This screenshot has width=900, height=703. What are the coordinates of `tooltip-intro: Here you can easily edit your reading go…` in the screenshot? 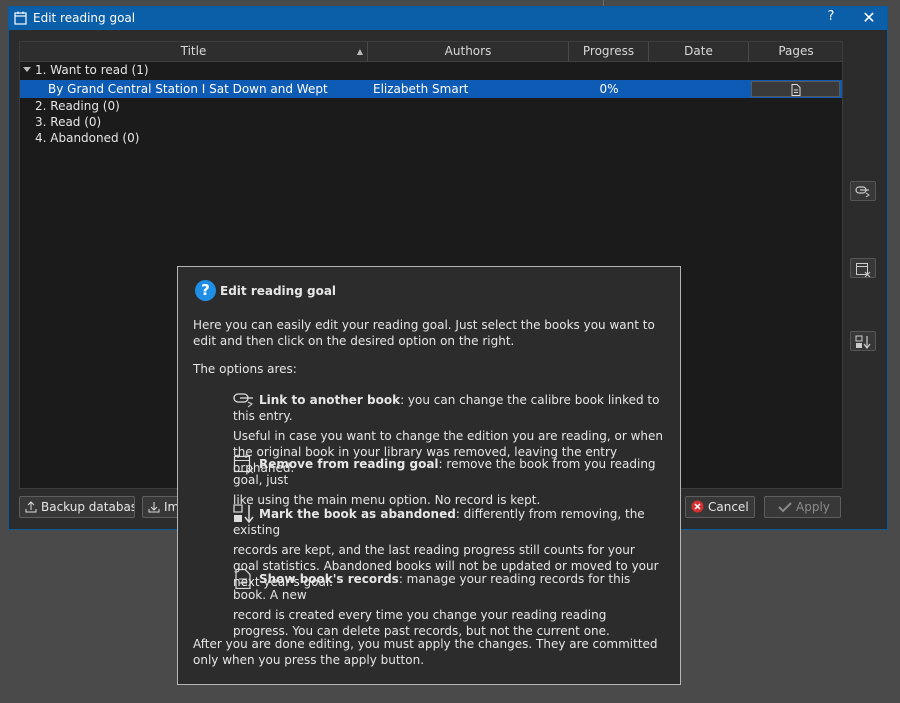 It's located at (424, 333).